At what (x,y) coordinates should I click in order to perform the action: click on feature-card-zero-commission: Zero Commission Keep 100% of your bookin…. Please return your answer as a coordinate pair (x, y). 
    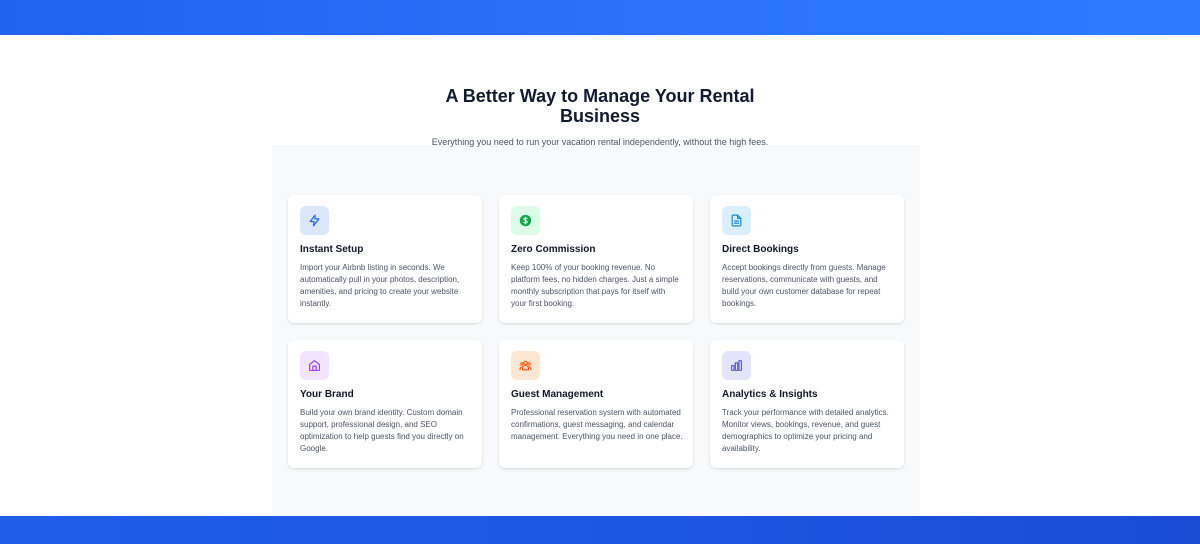
    Looking at the image, I should click on (596, 259).